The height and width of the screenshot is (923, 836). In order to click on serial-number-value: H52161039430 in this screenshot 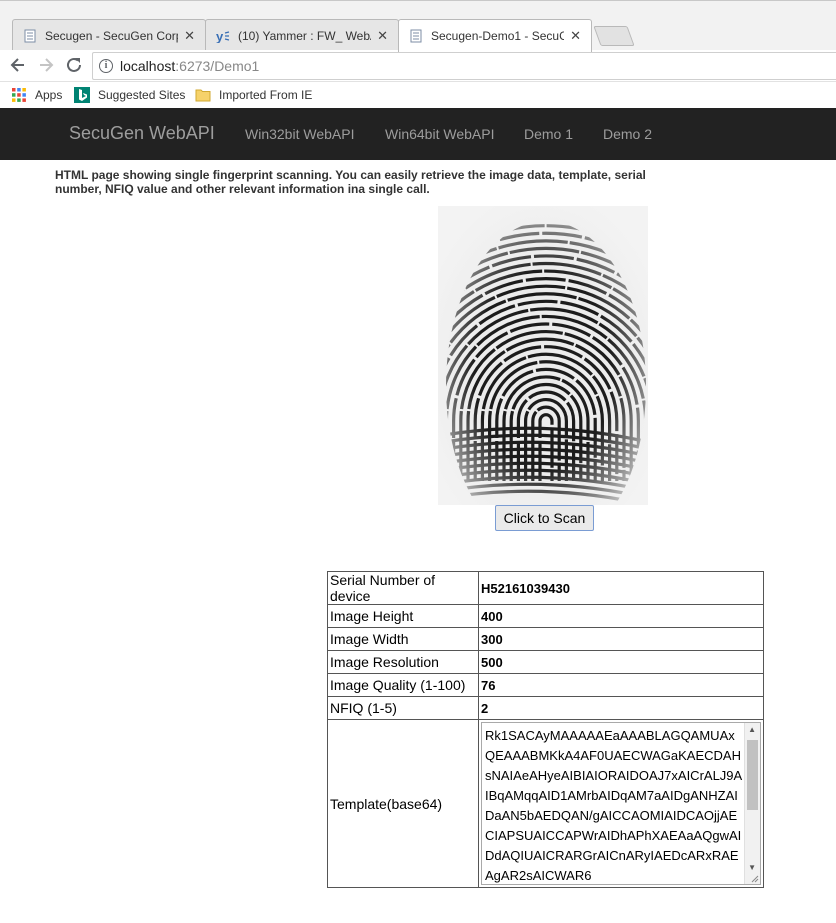, I will do `click(621, 588)`.